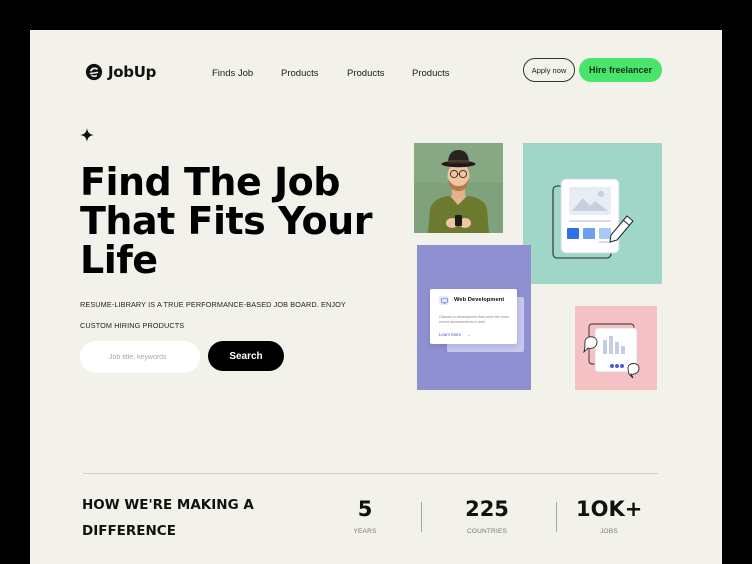 Image resolution: width=752 pixels, height=564 pixels. I want to click on stat-countries: 225 COUNTRIES, so click(487, 515).